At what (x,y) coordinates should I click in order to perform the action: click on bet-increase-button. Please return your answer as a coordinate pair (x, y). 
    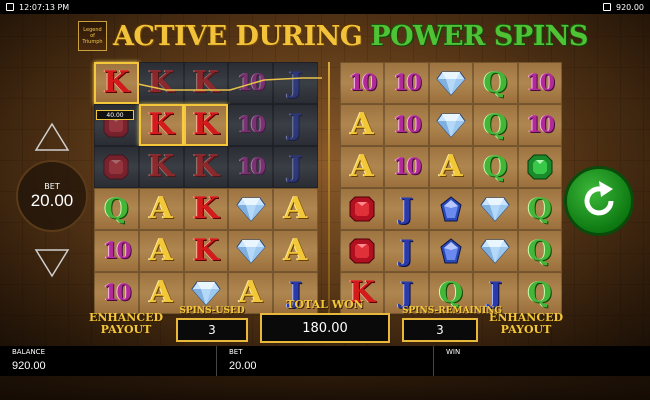
    Looking at the image, I should click on (52, 137).